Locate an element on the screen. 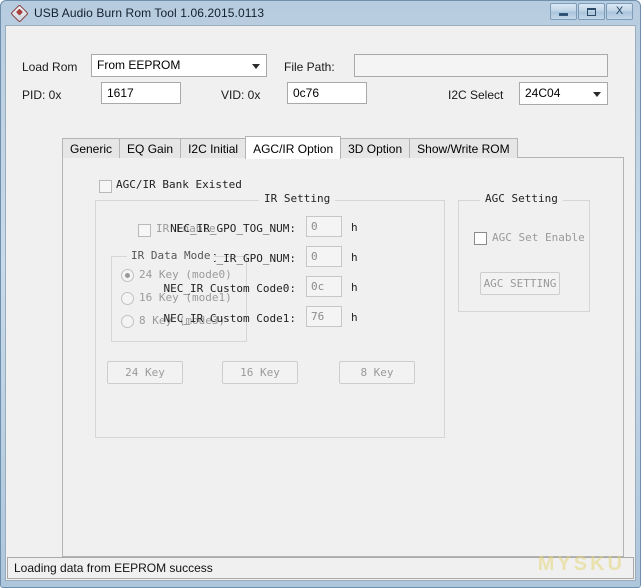 Image resolution: width=641 pixels, height=588 pixels. nec-ir-custom-code1-input: 76 is located at coordinates (324, 316).